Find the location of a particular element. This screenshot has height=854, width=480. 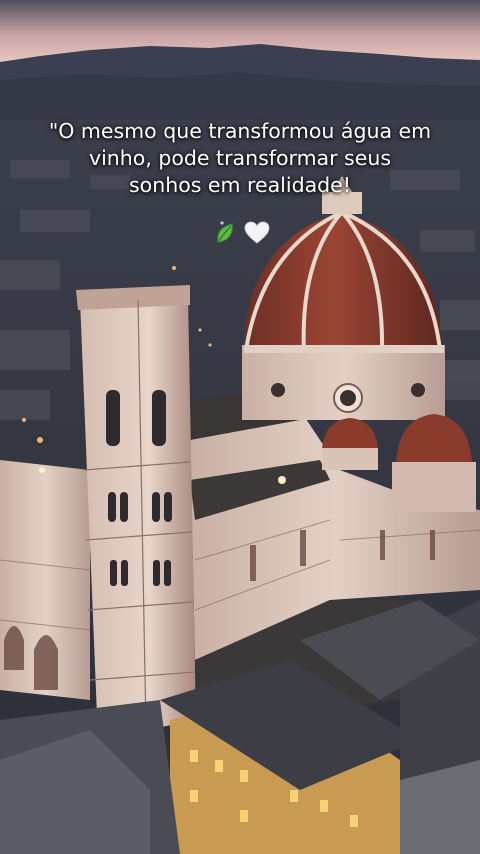

emoji-row is located at coordinates (241, 233).